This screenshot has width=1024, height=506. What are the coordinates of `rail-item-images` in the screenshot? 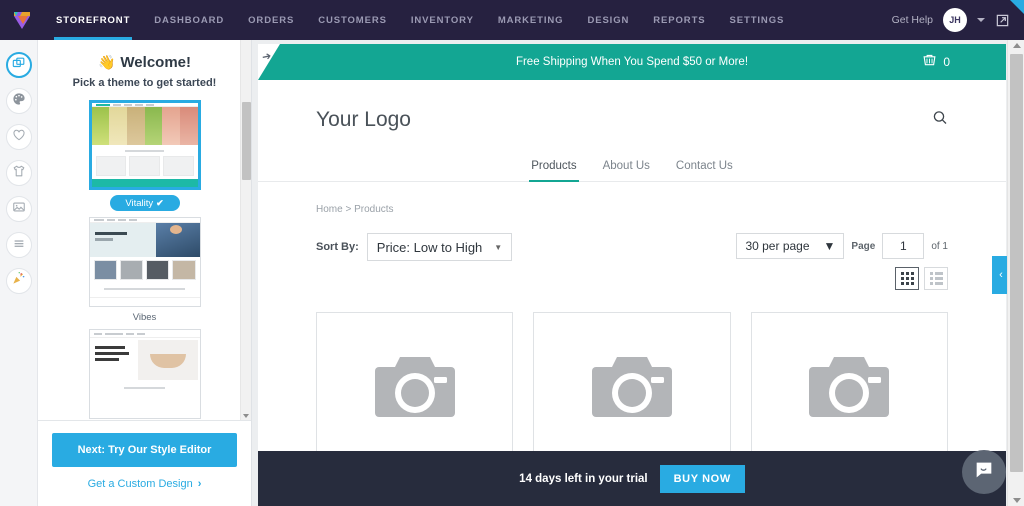 It's located at (18, 209).